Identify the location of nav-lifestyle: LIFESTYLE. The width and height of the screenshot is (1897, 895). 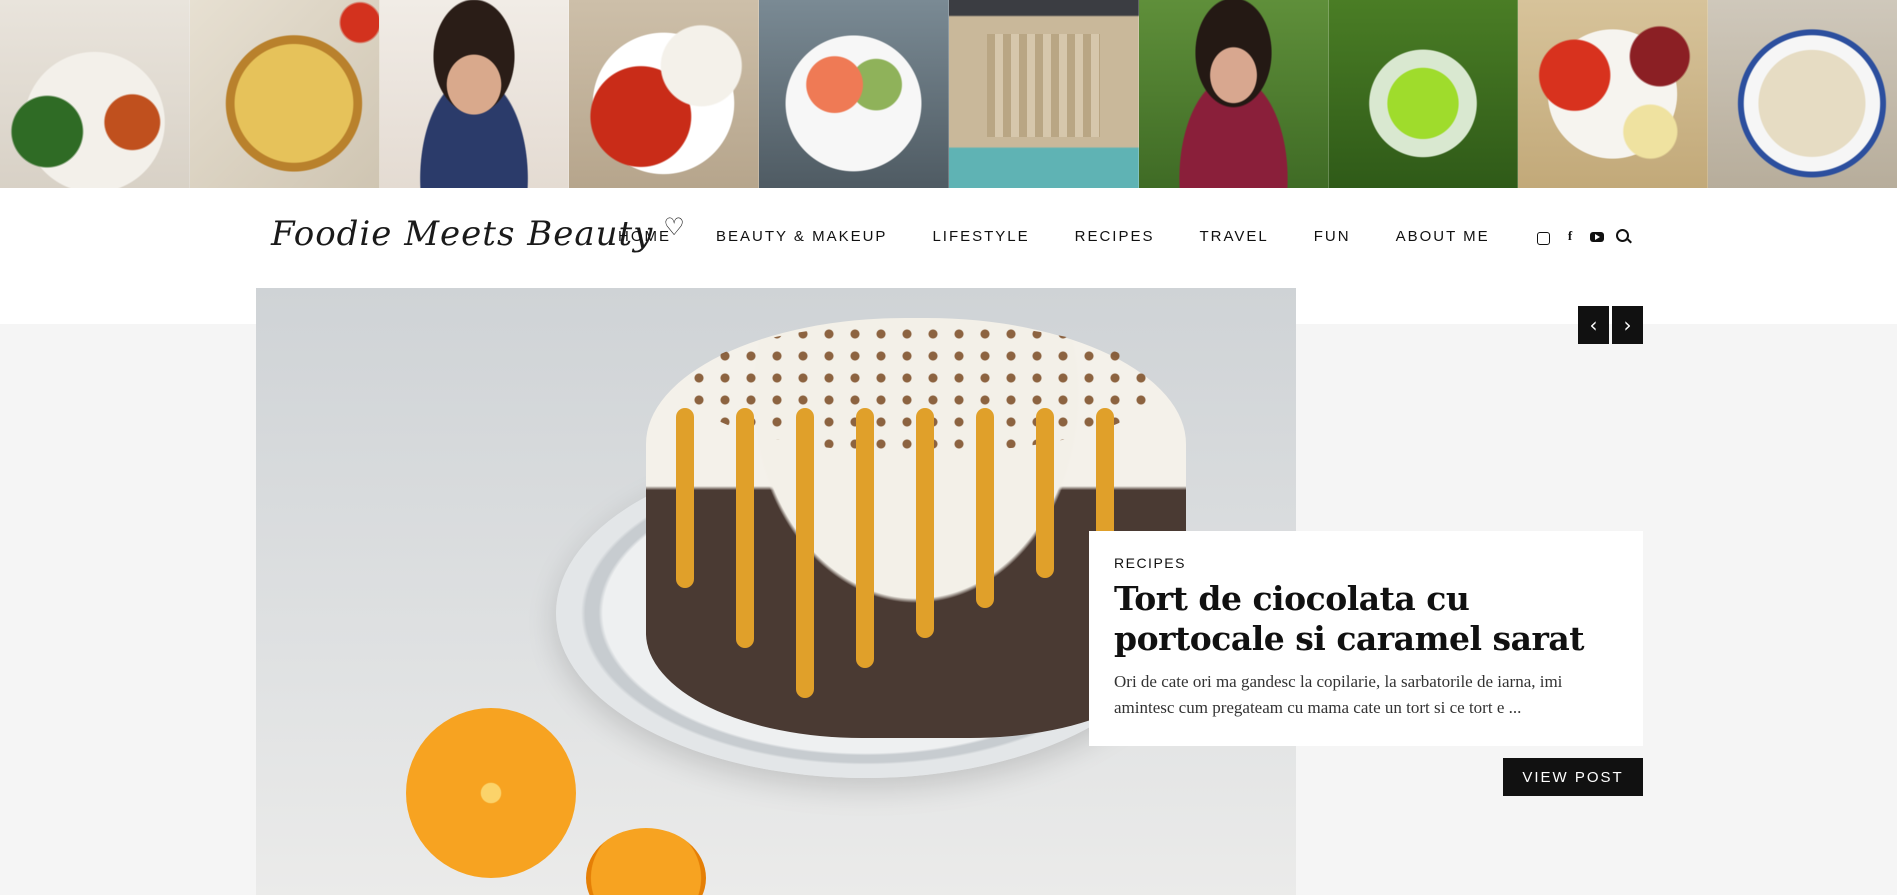
(980, 236).